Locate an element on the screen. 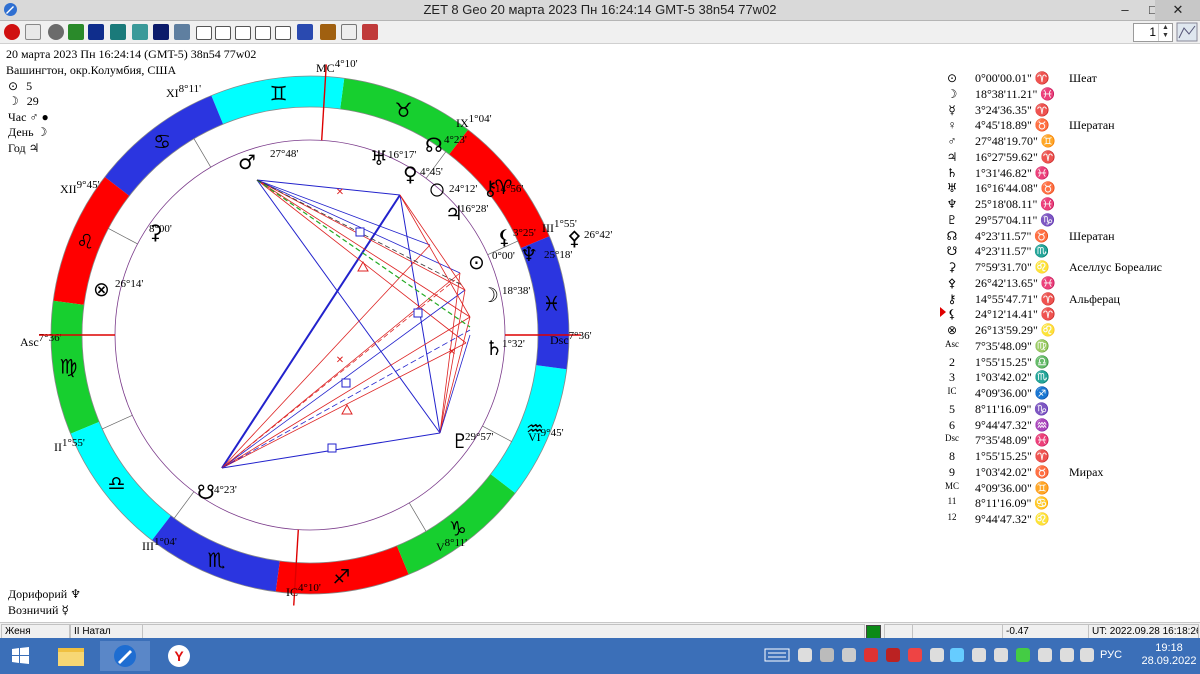 The width and height of the screenshot is (1200, 674). start-button is located at coordinates (21, 656).